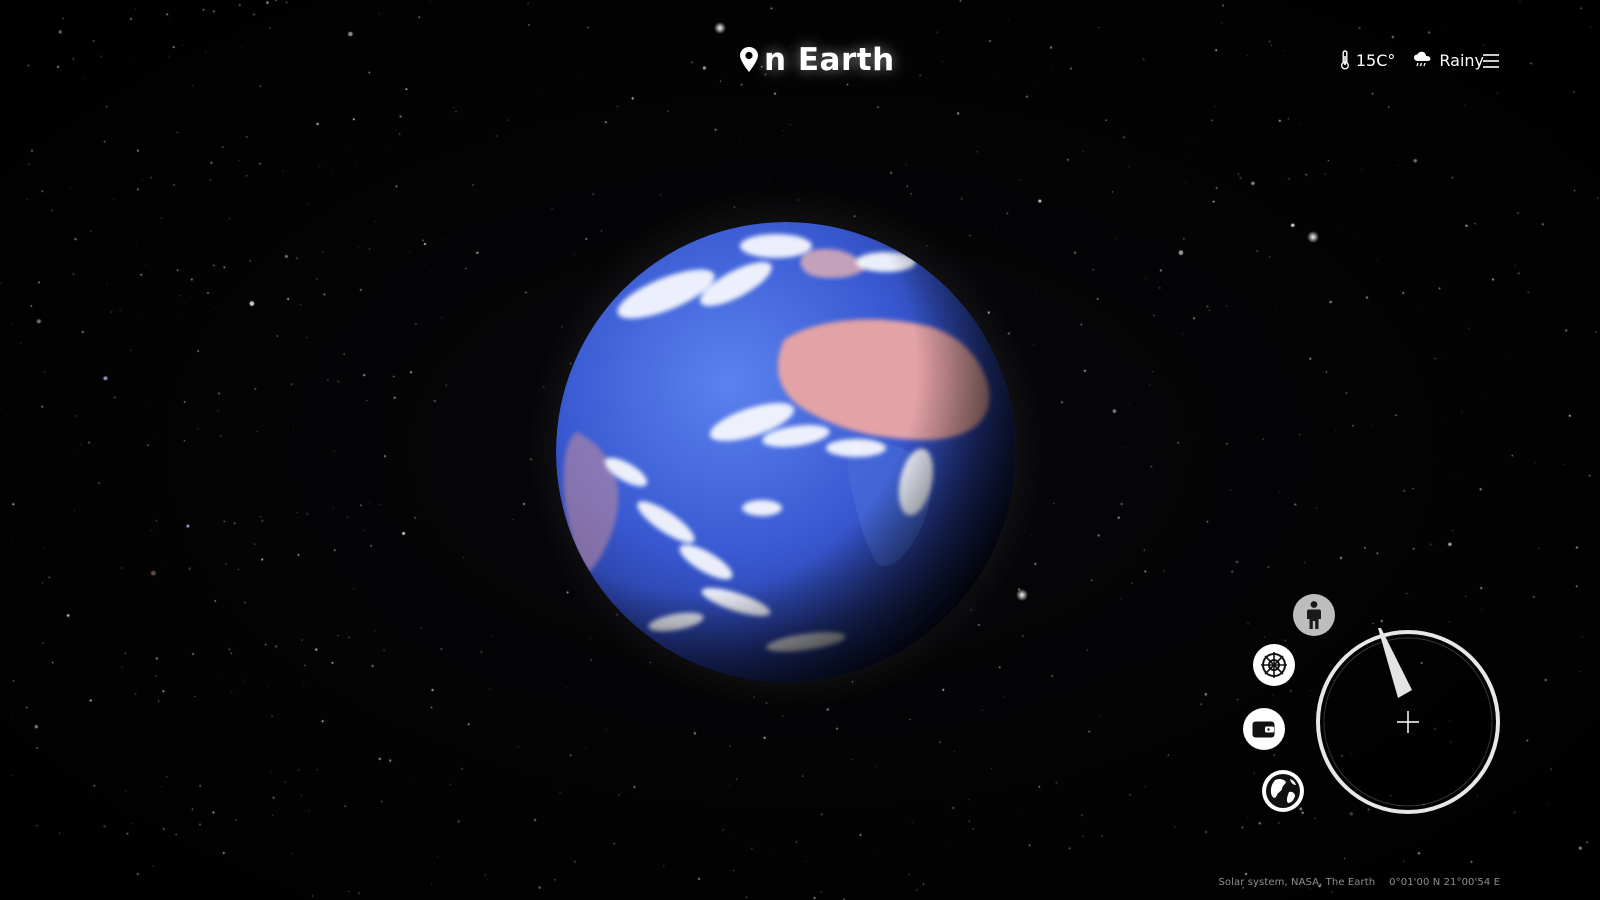 The height and width of the screenshot is (900, 1600). I want to click on globe-button, so click(1283, 791).